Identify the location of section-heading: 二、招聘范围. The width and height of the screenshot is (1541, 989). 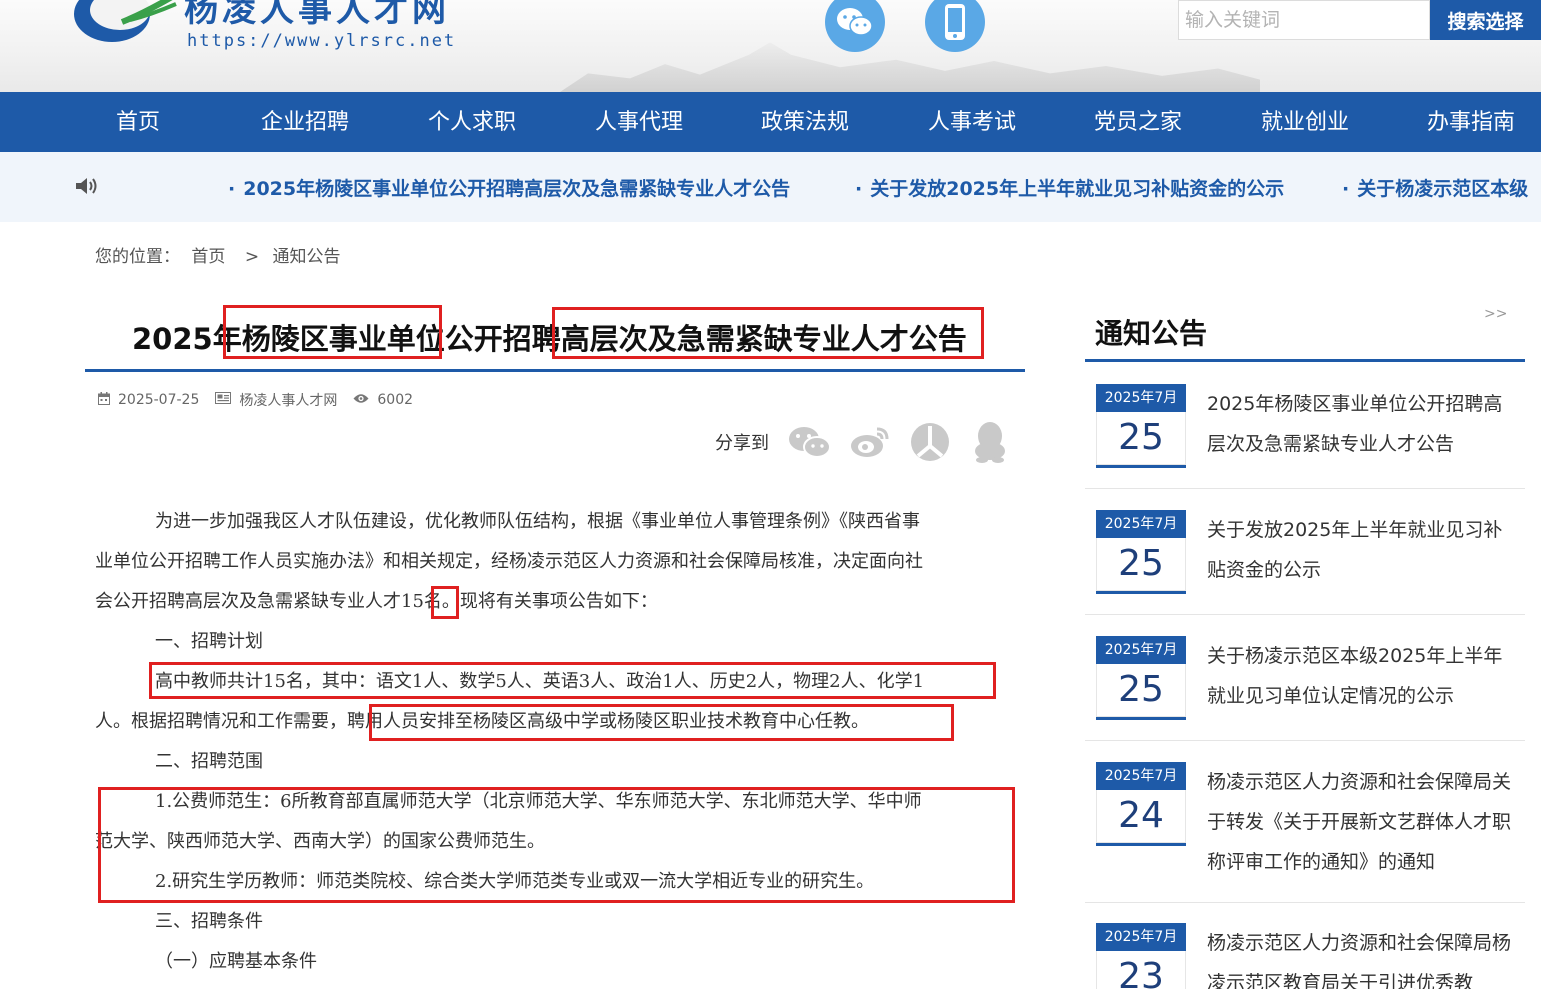
(209, 761).